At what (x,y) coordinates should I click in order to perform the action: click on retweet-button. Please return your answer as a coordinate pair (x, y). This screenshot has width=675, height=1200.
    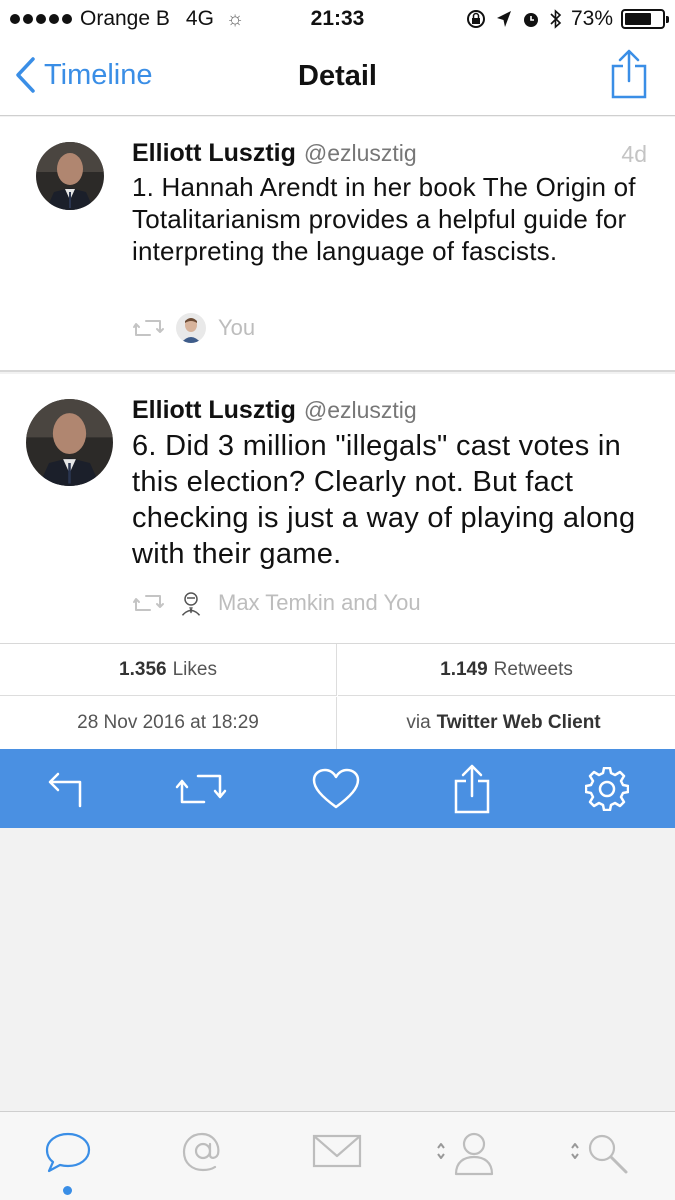
    Looking at the image, I should click on (201, 789).